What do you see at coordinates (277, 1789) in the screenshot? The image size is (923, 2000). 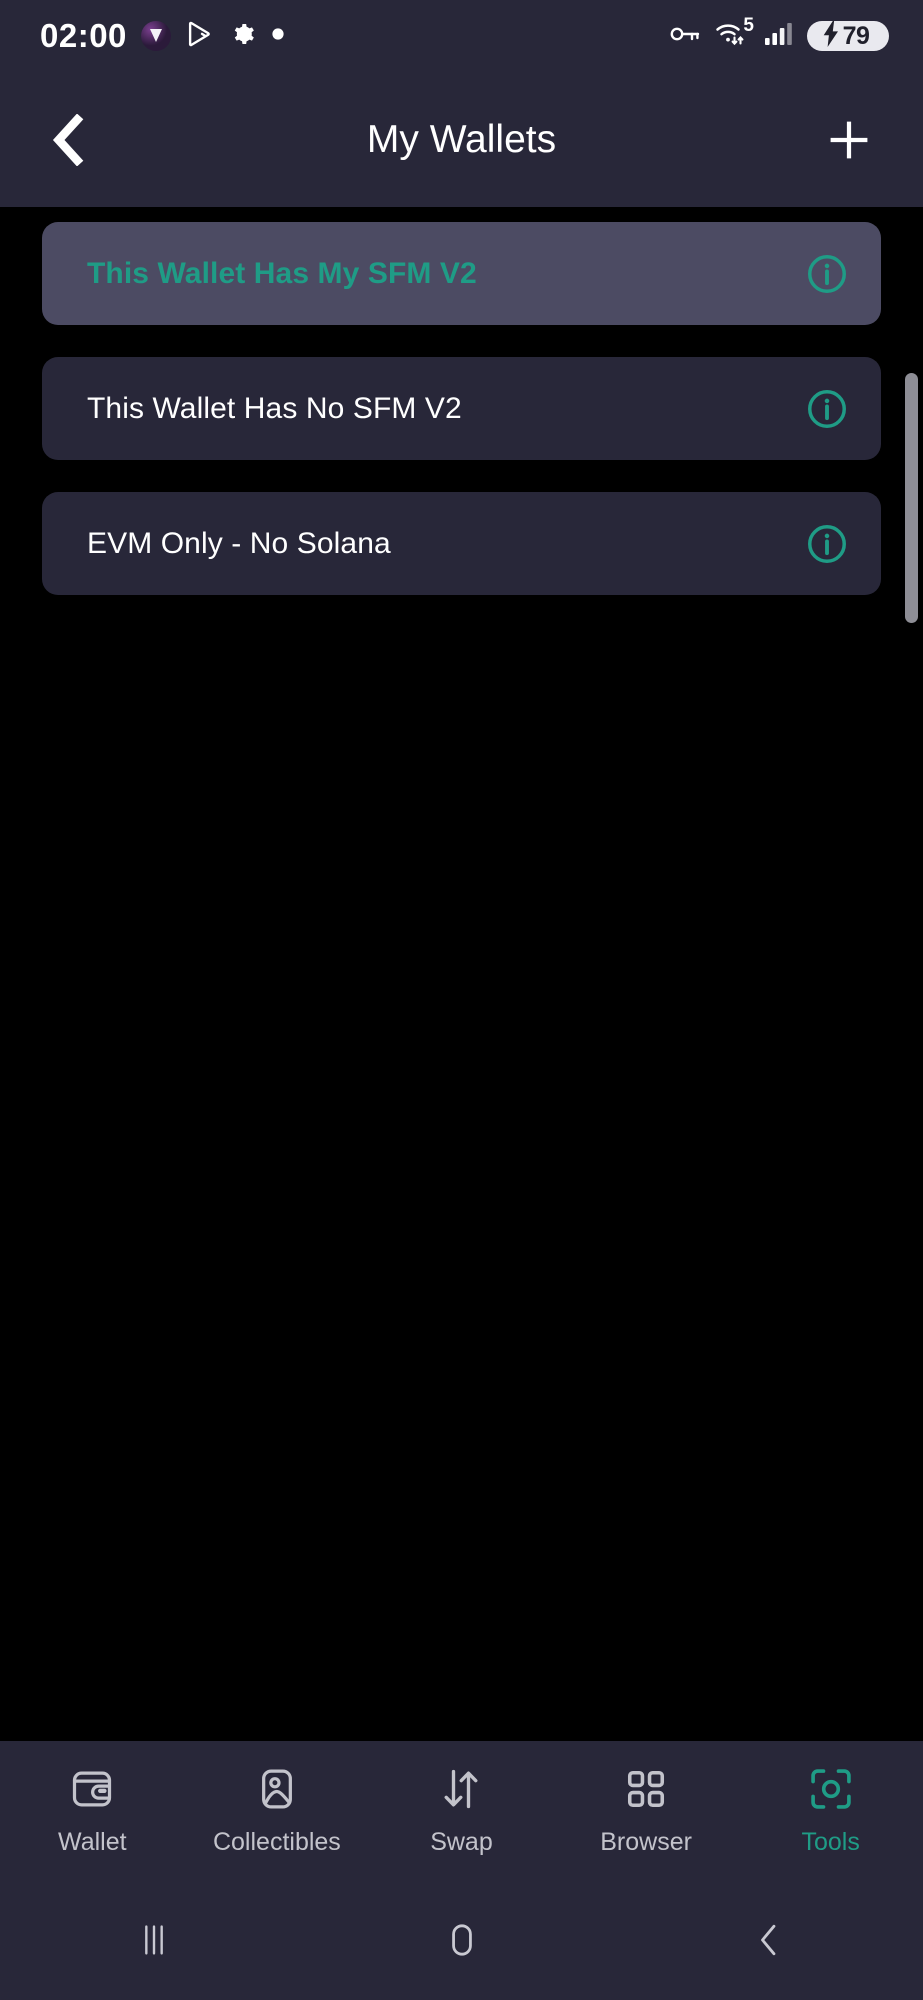 I see `image-icon` at bounding box center [277, 1789].